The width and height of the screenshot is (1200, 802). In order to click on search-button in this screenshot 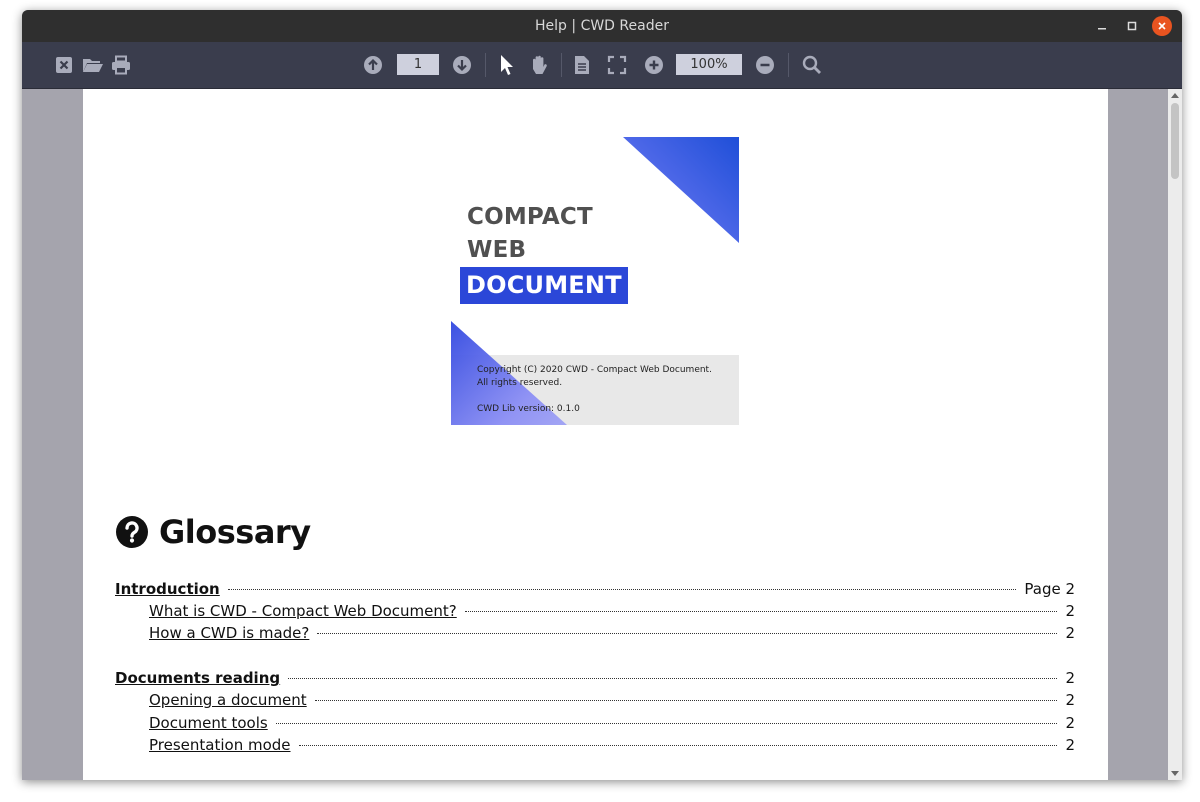, I will do `click(812, 65)`.